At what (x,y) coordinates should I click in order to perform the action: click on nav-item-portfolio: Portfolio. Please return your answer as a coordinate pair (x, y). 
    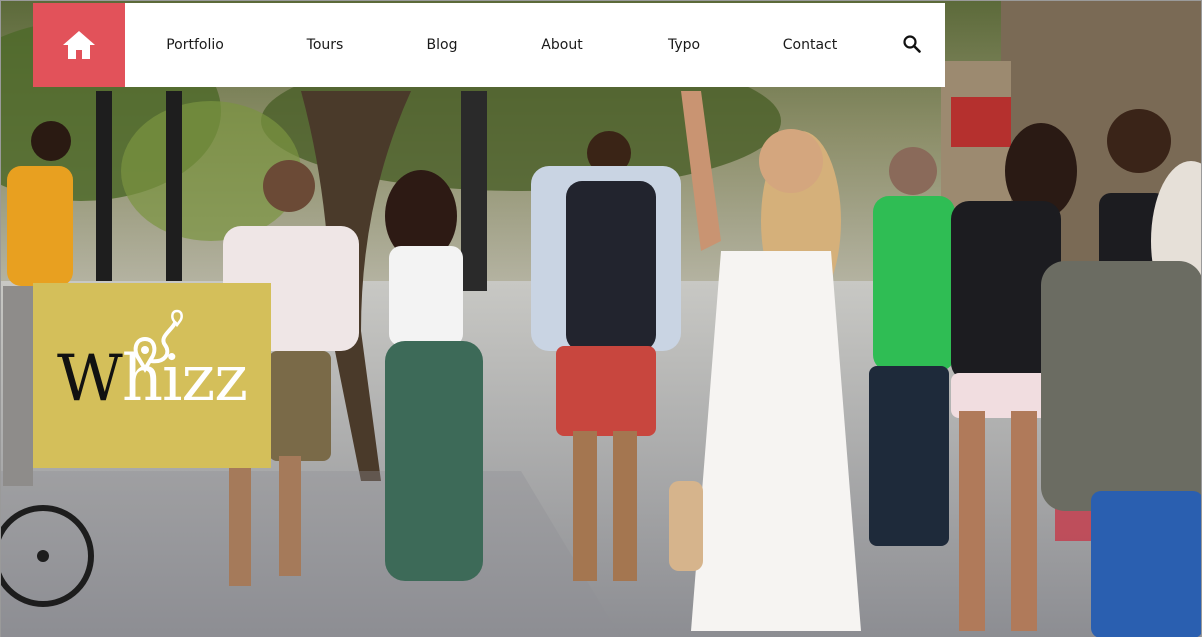
    Looking at the image, I should click on (195, 45).